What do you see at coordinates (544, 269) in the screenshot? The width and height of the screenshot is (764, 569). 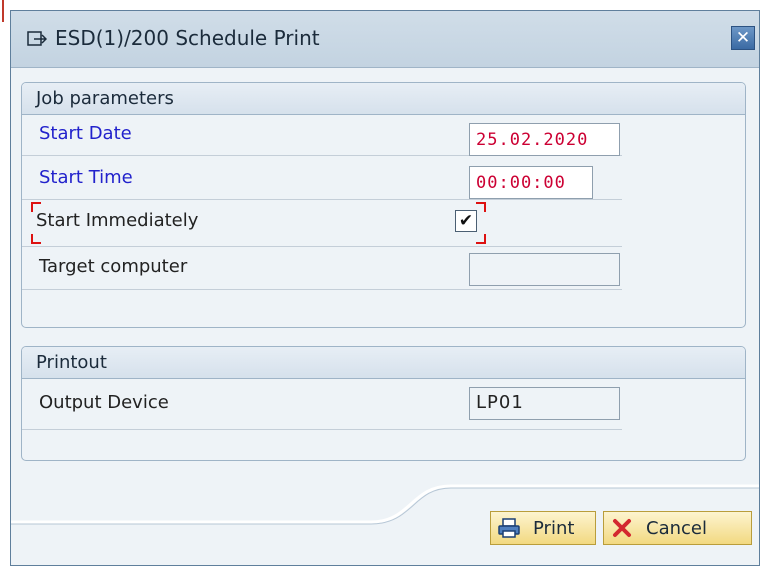 I see `target-computer-input` at bounding box center [544, 269].